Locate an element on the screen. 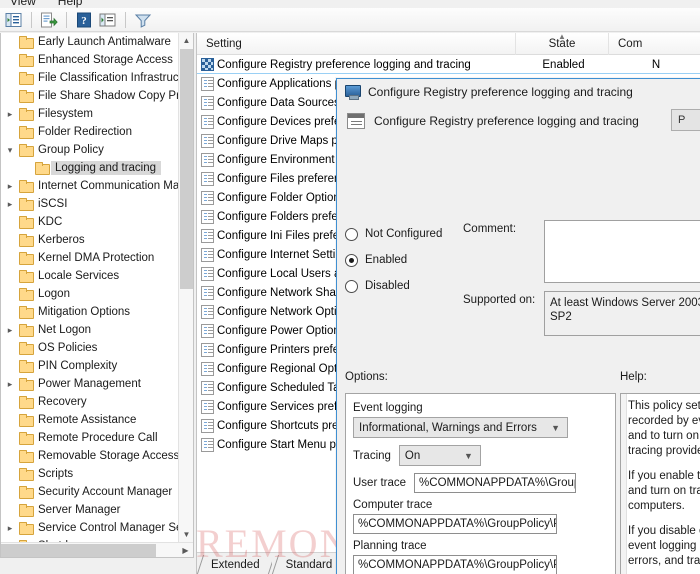  column-header-setting-label: Setting is located at coordinates (224, 43).